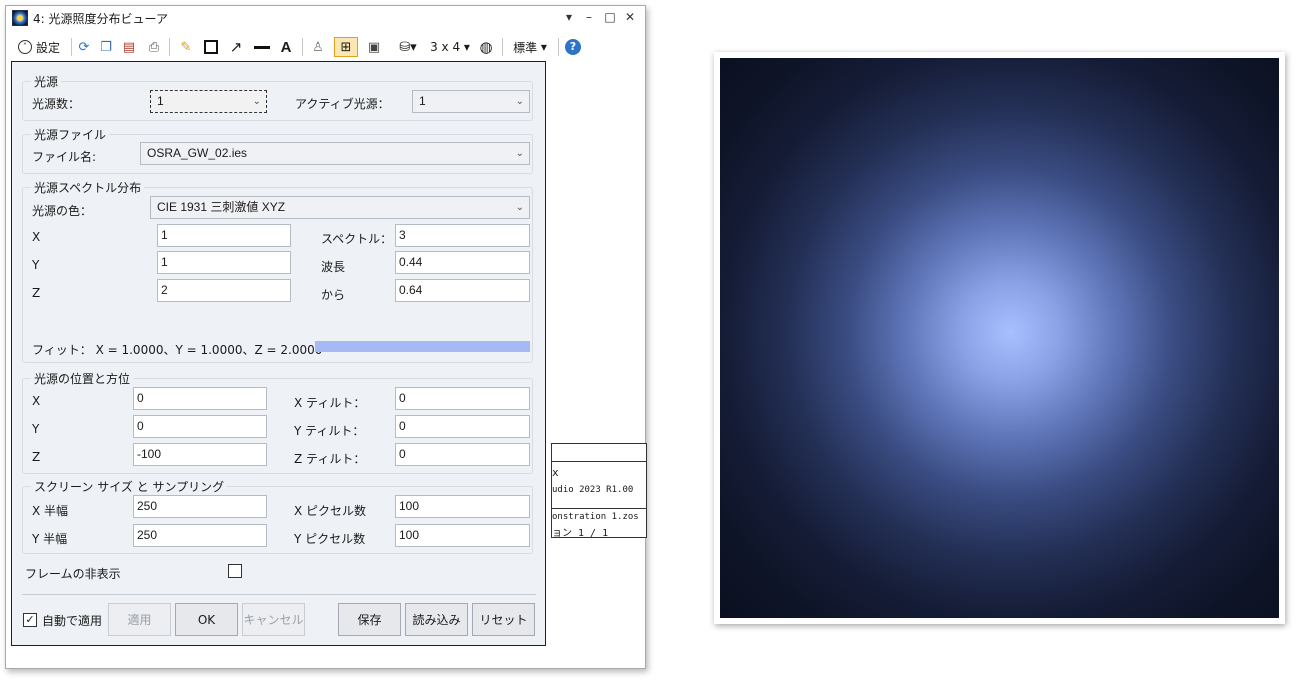  What do you see at coordinates (36, 401) in the screenshot?
I see `position-x-label: X` at bounding box center [36, 401].